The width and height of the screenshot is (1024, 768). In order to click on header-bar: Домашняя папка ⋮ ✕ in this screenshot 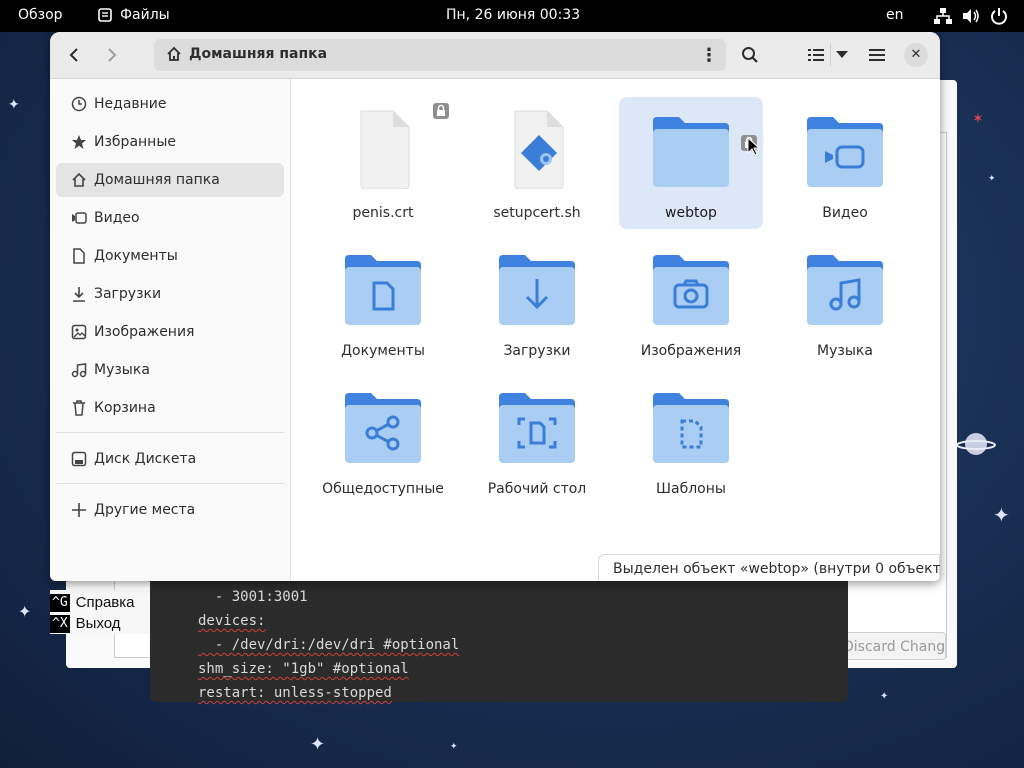, I will do `click(495, 55)`.